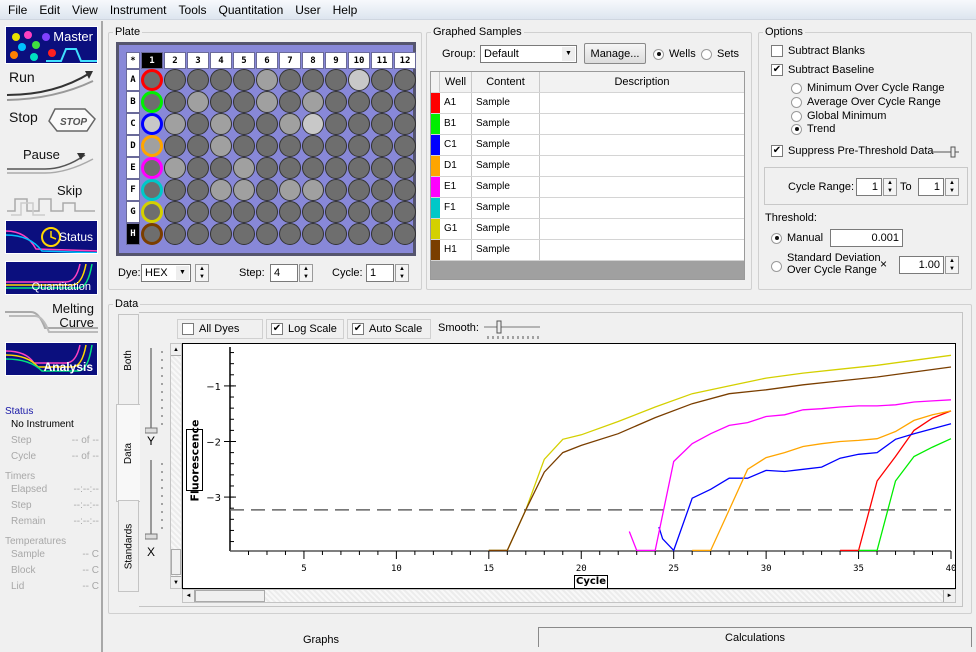 The height and width of the screenshot is (652, 976). Describe the element at coordinates (305, 329) in the screenshot. I see `log-scale-checkbox: ✔ Log Scale` at that location.